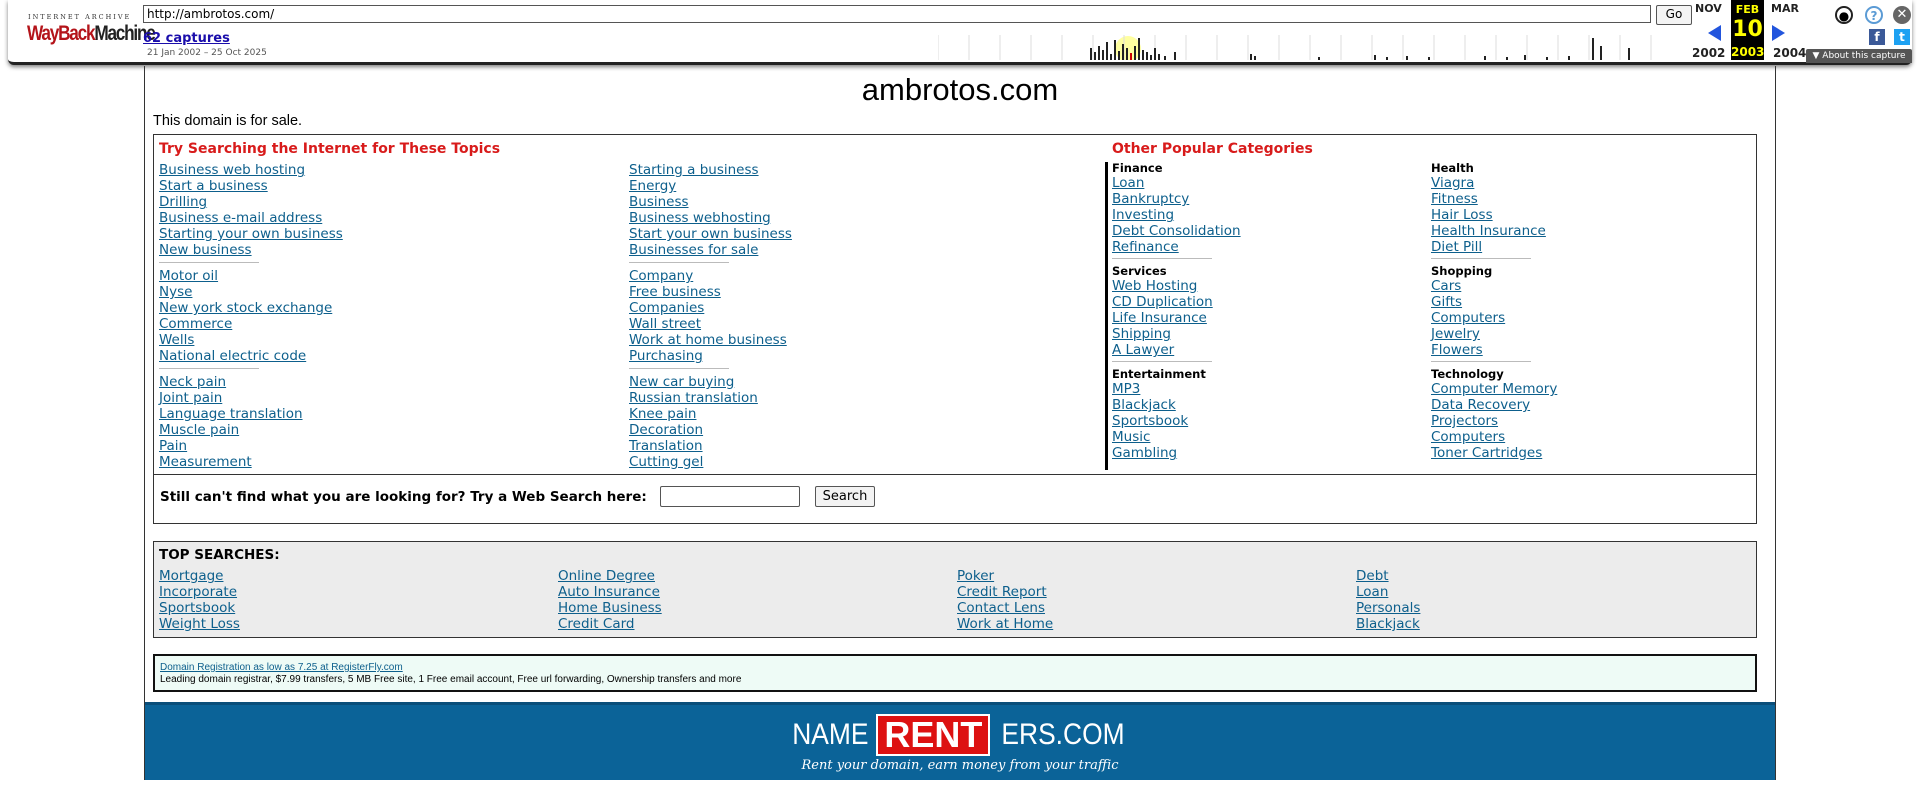 The height and width of the screenshot is (802, 1920). I want to click on category-link: Viagra, so click(1494, 183).